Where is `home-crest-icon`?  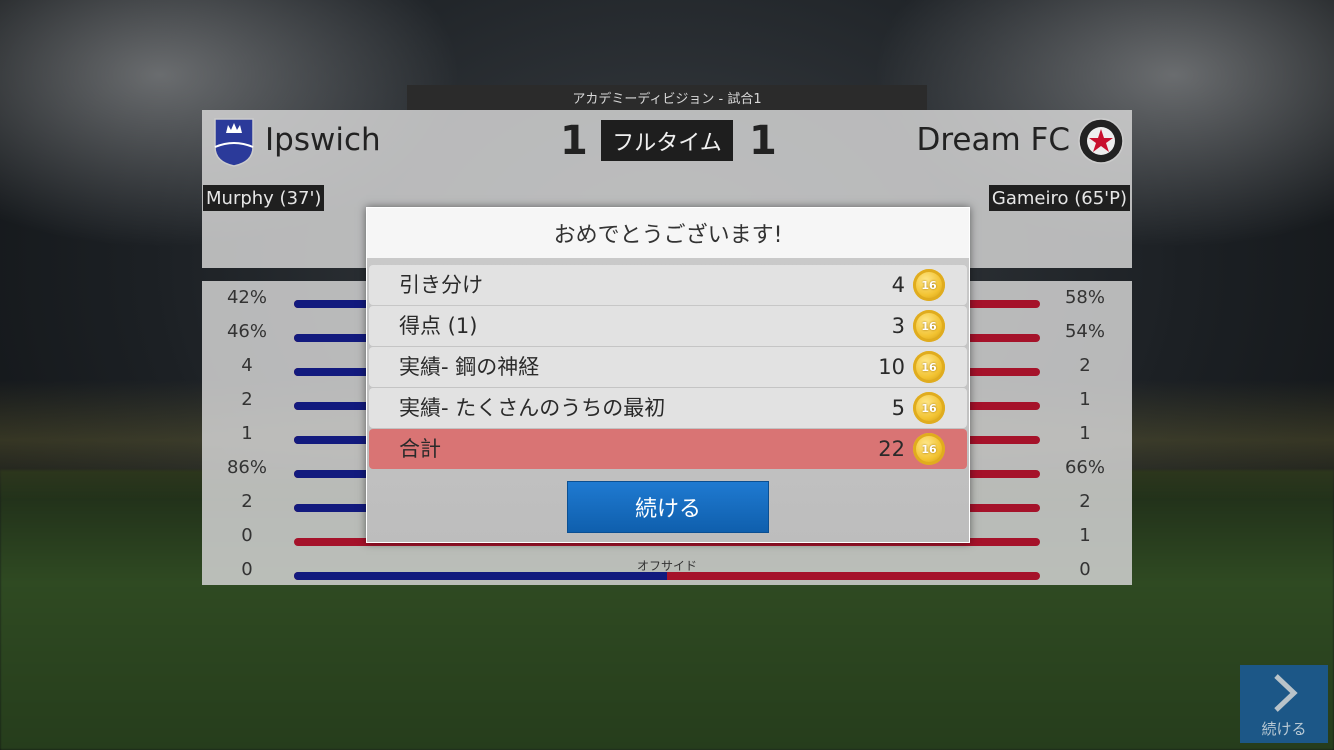 home-crest-icon is located at coordinates (234, 142).